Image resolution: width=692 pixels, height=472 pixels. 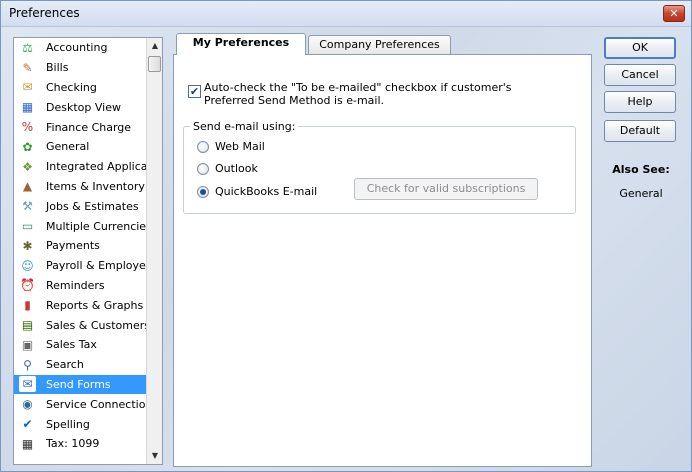 I want to click on accounting-icon: ⚖, so click(x=27, y=47).